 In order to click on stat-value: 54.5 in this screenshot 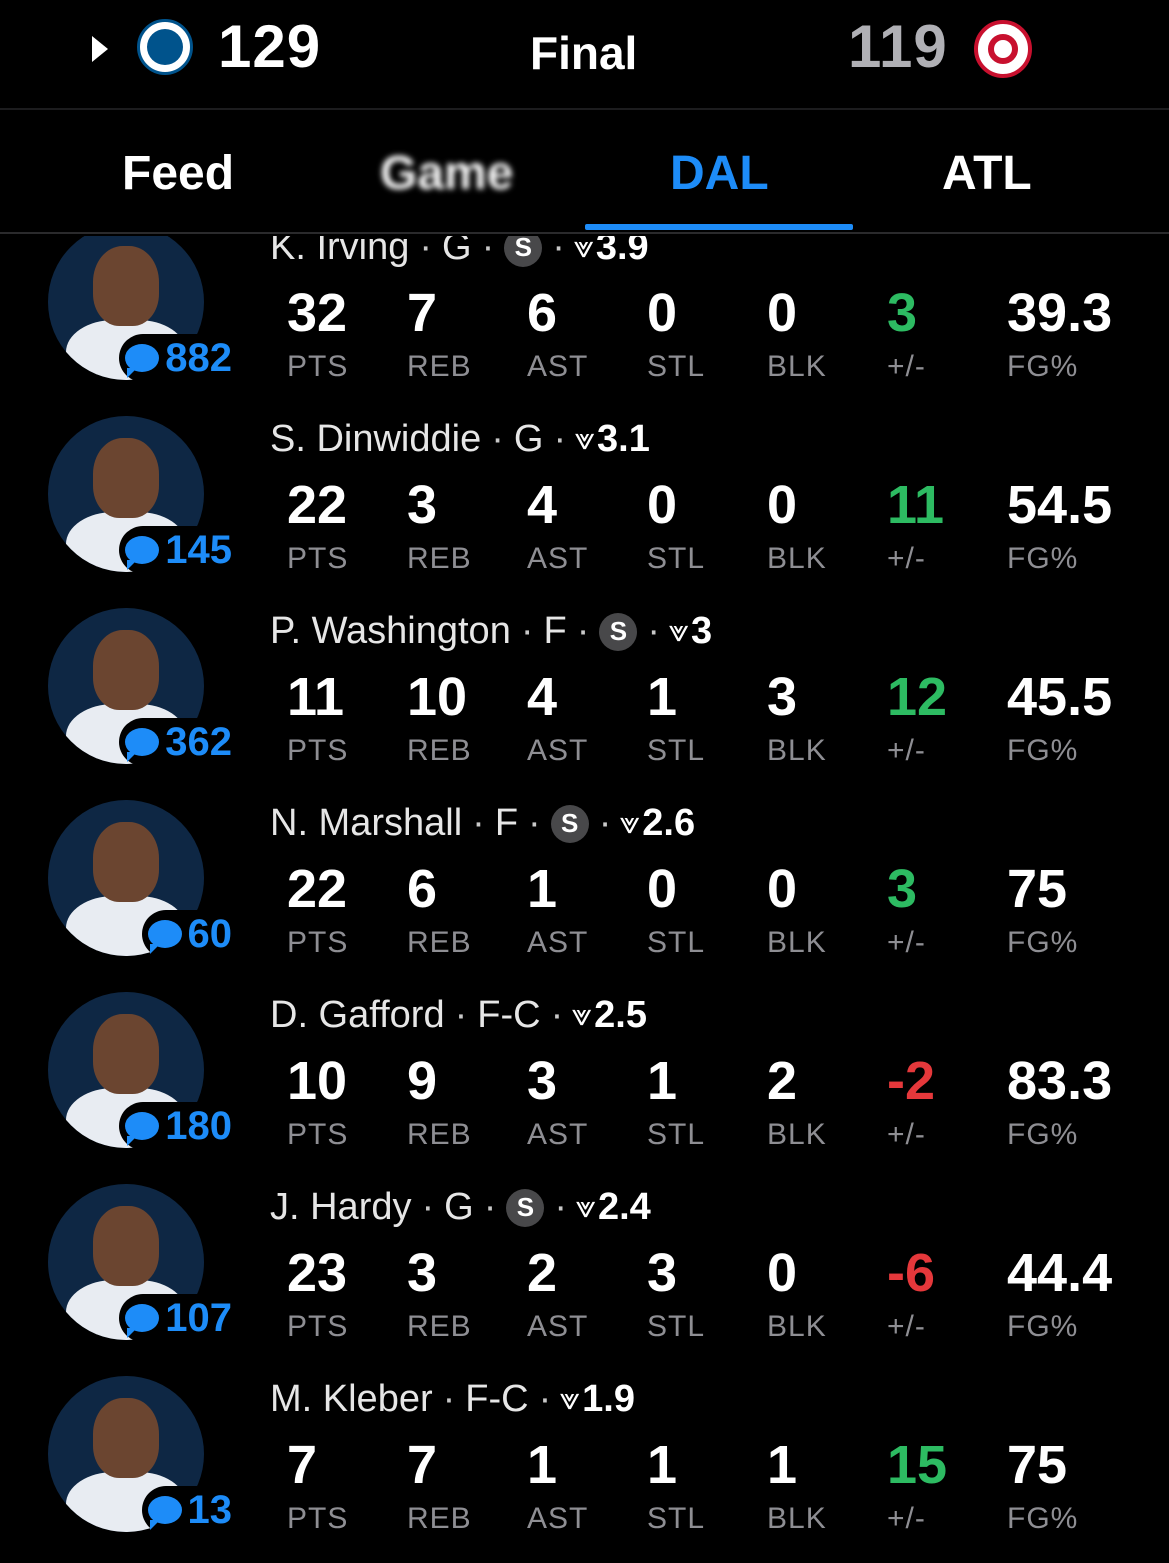, I will do `click(1060, 505)`.